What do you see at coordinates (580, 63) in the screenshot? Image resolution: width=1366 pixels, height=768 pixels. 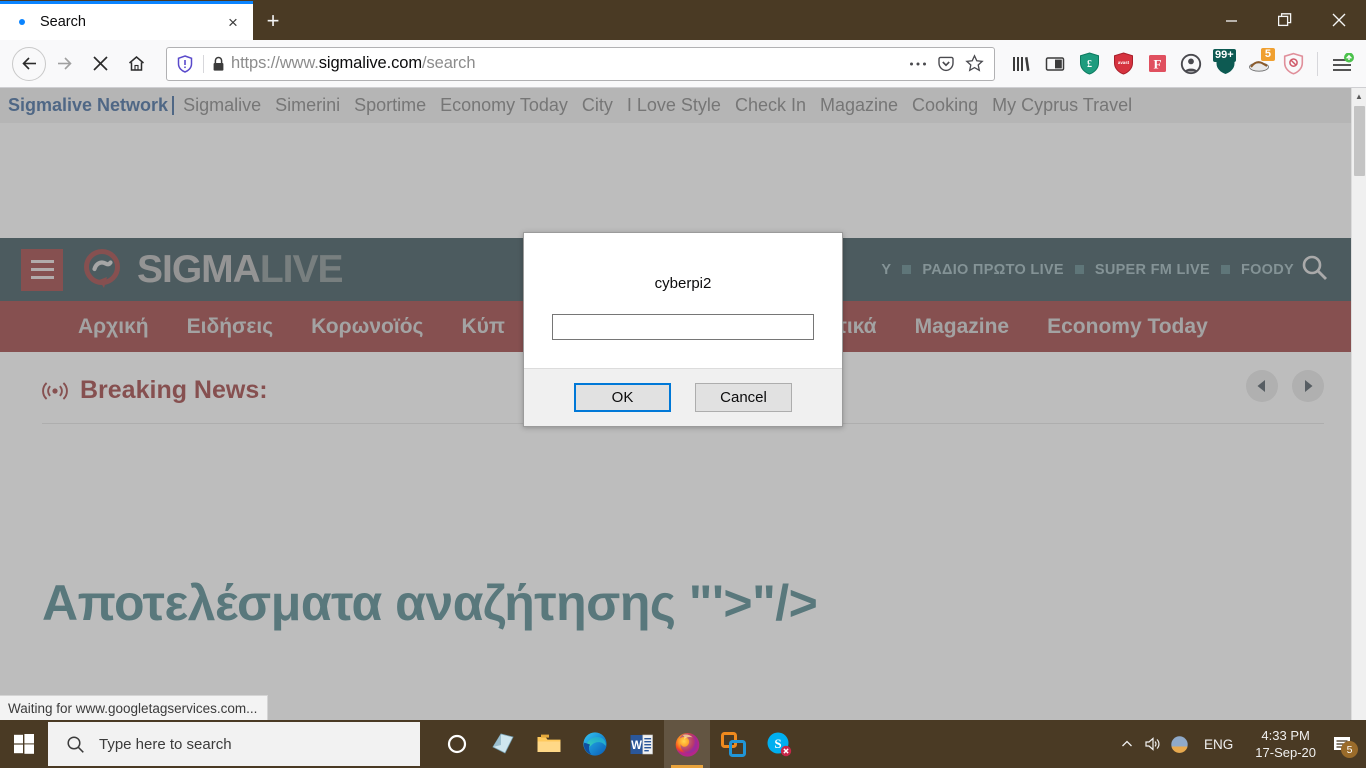 I see `url-address-bar: https://www.sigmalive.com/search` at bounding box center [580, 63].